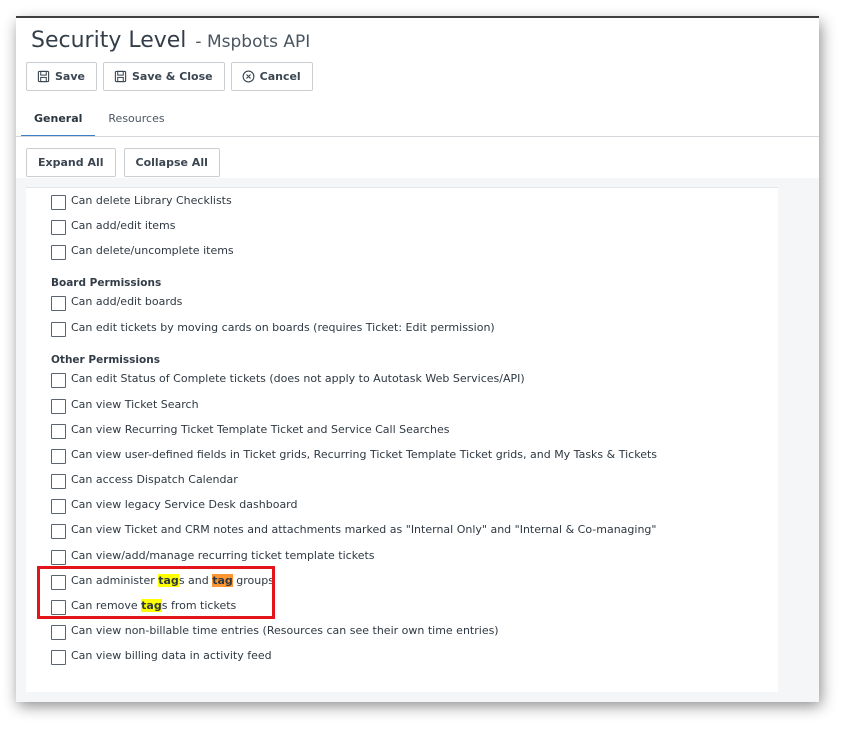 The image size is (867, 747). I want to click on permission-label: Can view legacy Service Desk dashboard, so click(184, 504).